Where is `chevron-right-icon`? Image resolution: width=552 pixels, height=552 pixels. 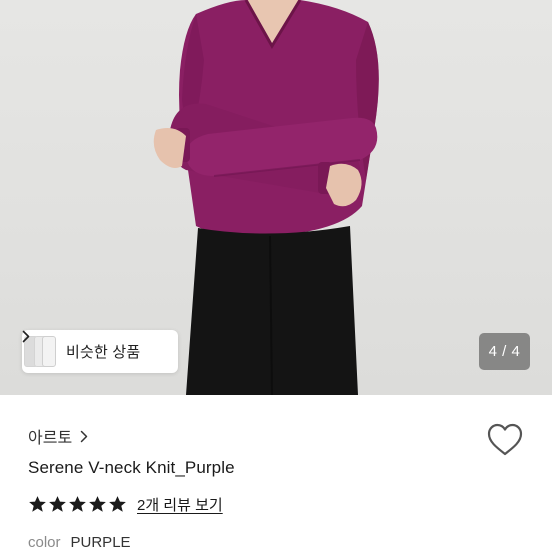 chevron-right-icon is located at coordinates (84, 436).